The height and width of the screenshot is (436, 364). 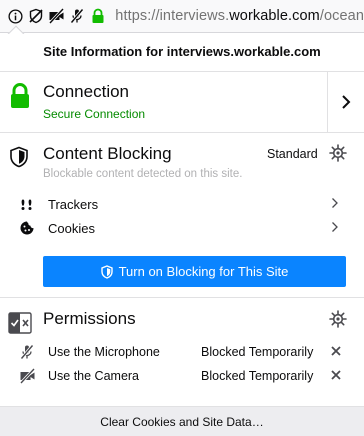 I want to click on connection-section: Connection Secure Connection, so click(x=182, y=102).